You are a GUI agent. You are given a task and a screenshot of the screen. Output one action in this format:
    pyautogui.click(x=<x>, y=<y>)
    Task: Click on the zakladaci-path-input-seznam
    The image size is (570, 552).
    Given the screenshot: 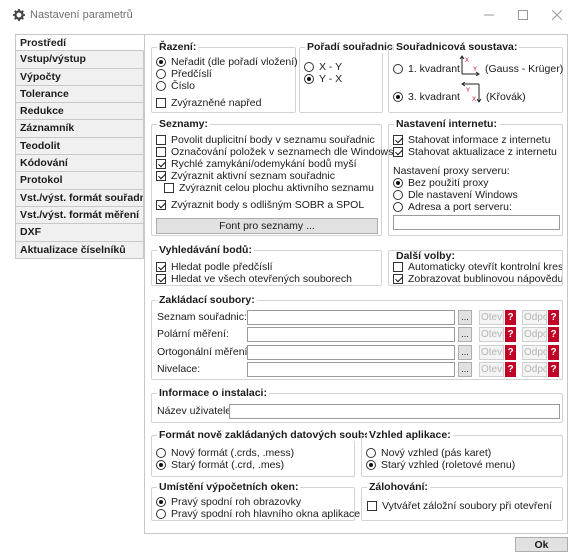 What is the action you would take?
    pyautogui.click(x=351, y=317)
    